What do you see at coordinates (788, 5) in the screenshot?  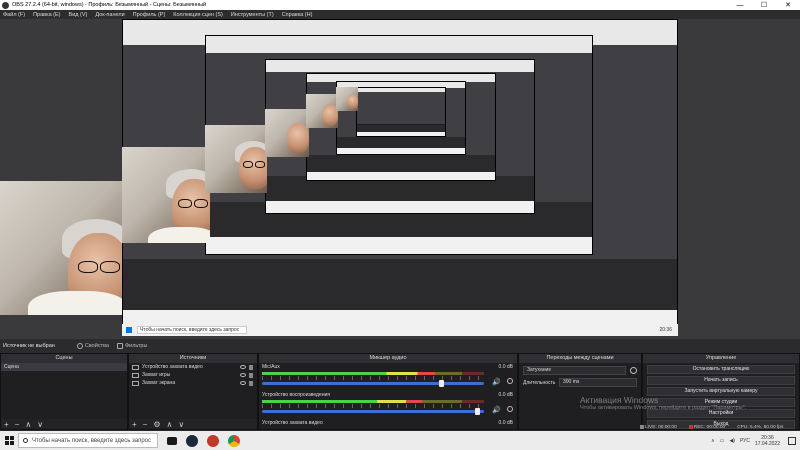 I see `close-button: ✕` at bounding box center [788, 5].